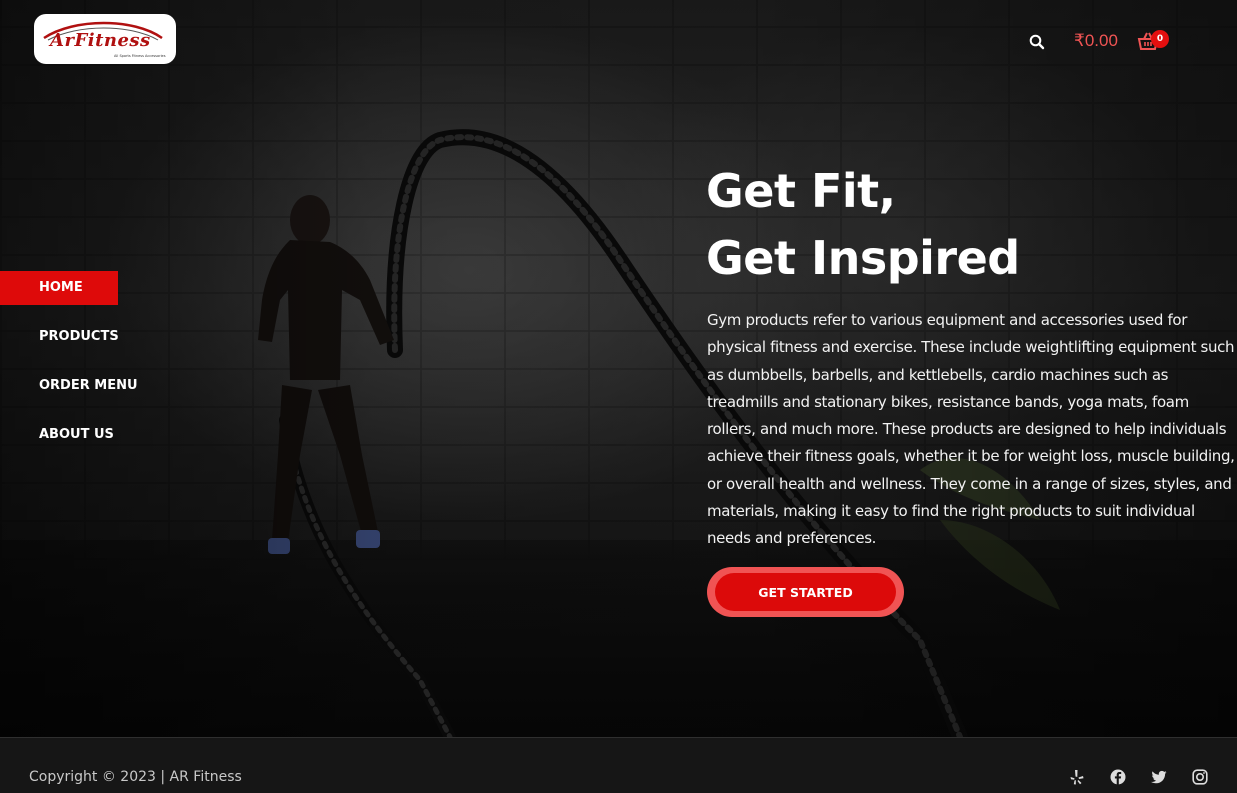  Describe the element at coordinates (1194, 42) in the screenshot. I see `account-icon` at that location.